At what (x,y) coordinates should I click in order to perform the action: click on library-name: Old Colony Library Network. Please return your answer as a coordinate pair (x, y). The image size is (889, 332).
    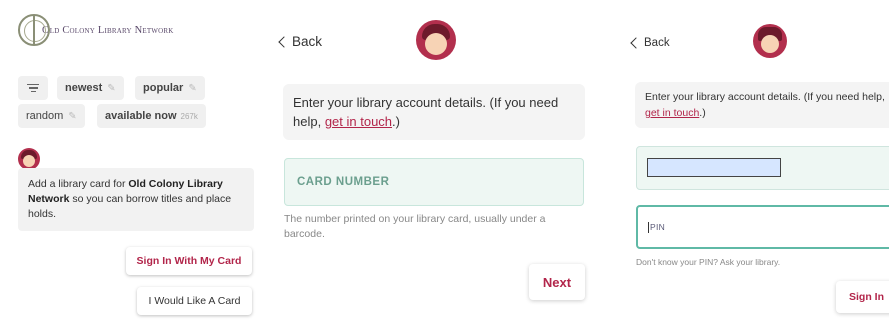
    Looking at the image, I should click on (108, 30).